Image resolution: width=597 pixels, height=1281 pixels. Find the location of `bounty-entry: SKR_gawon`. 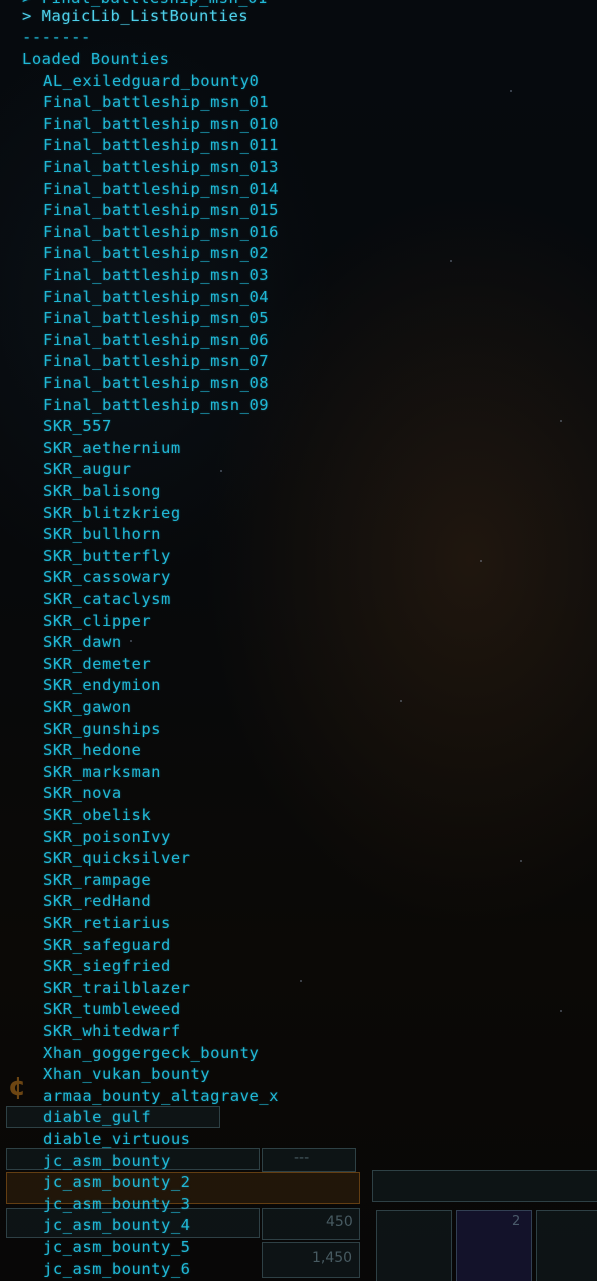

bounty-entry: SKR_gawon is located at coordinates (87, 707).